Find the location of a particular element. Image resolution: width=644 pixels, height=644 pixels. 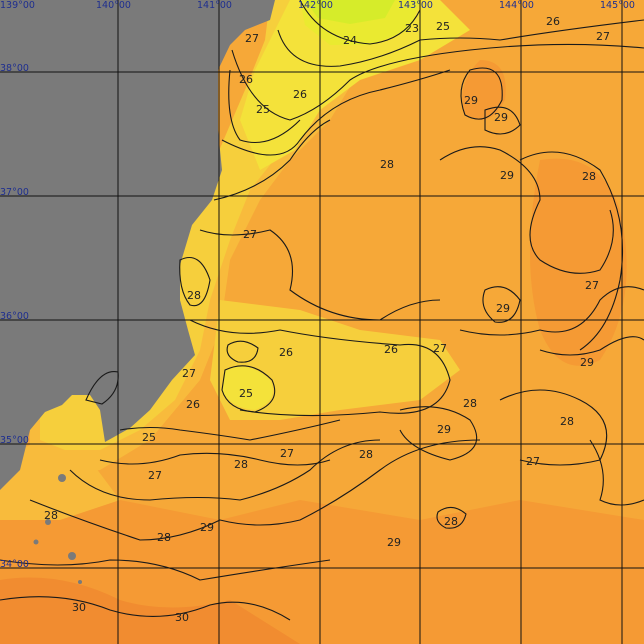

lon-label-141: 141°00 is located at coordinates (214, 5).